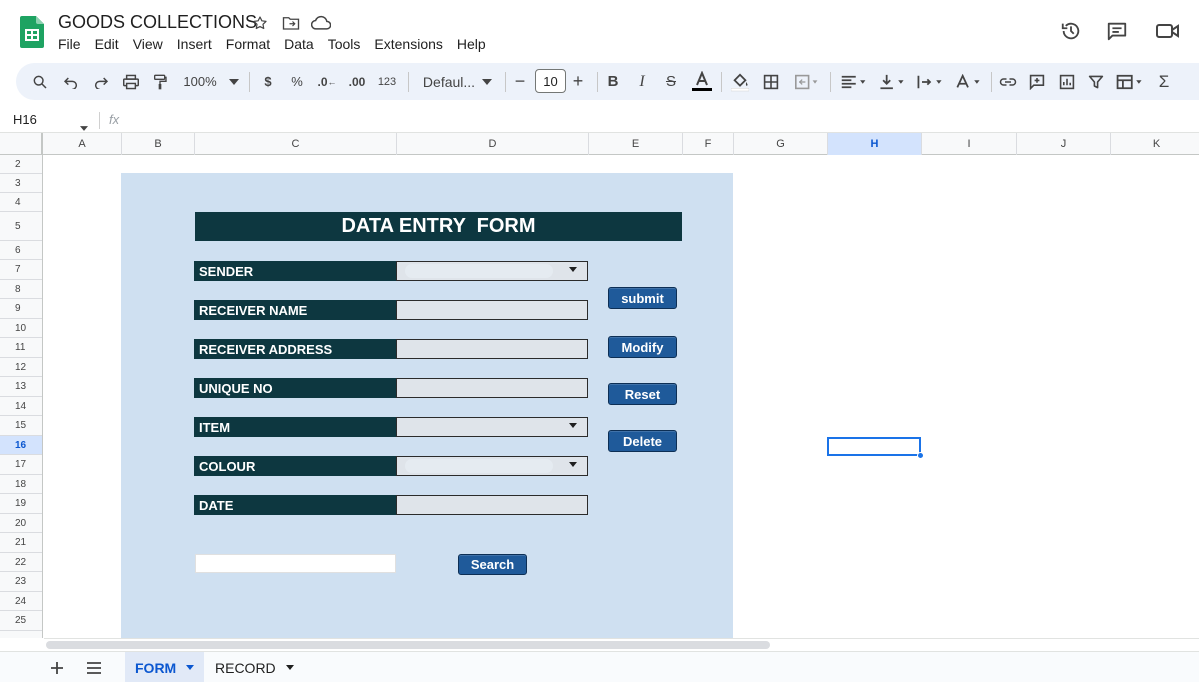  Describe the element at coordinates (492, 427) in the screenshot. I see `item-dropdown` at that location.